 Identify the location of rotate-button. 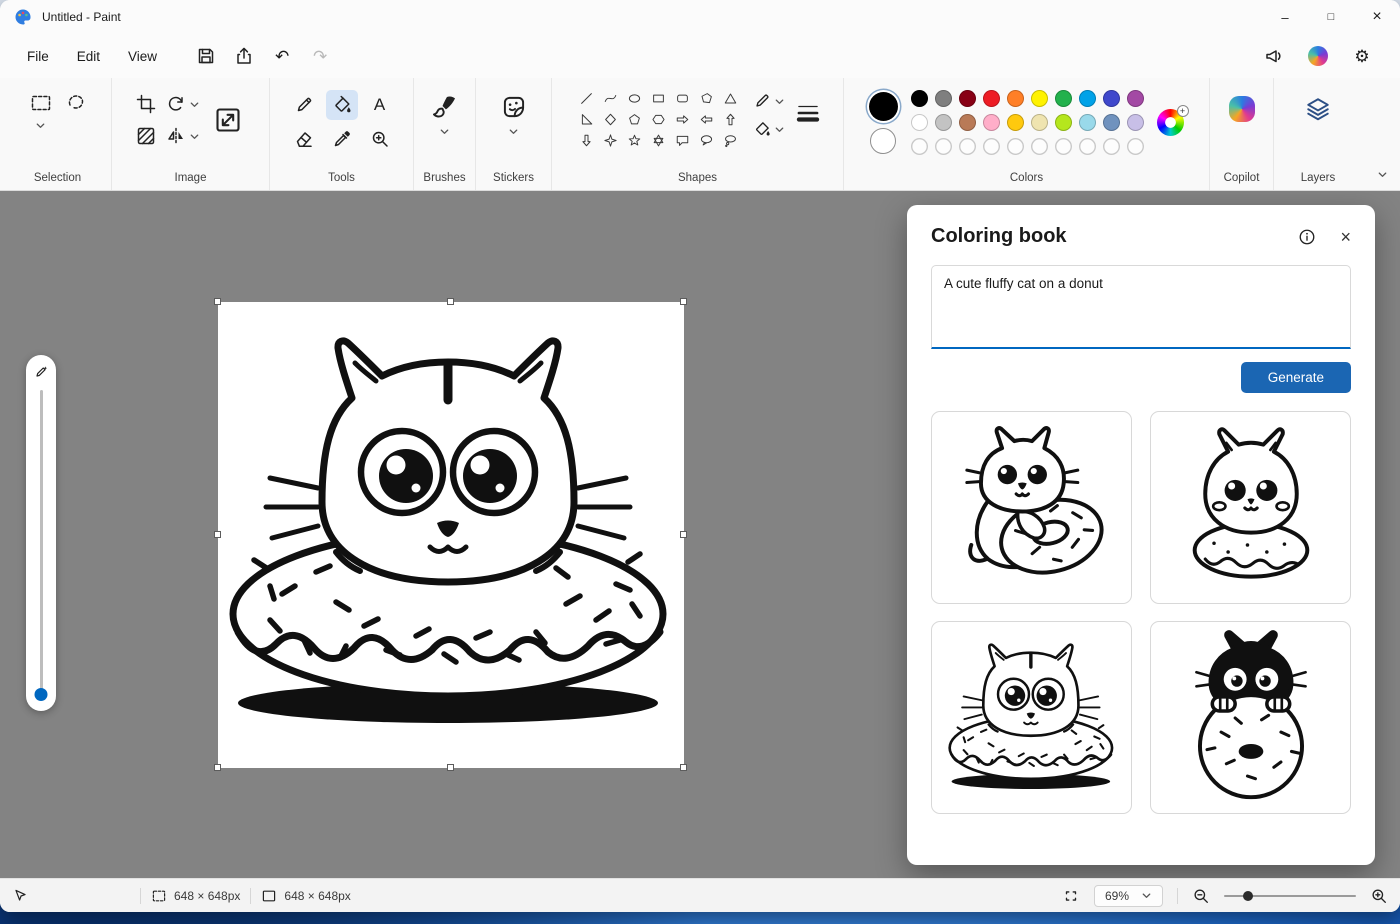
(176, 104).